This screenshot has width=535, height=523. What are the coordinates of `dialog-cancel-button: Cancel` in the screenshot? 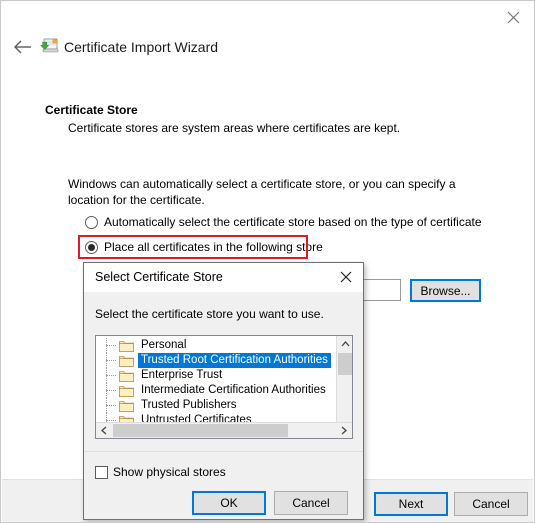 It's located at (311, 503).